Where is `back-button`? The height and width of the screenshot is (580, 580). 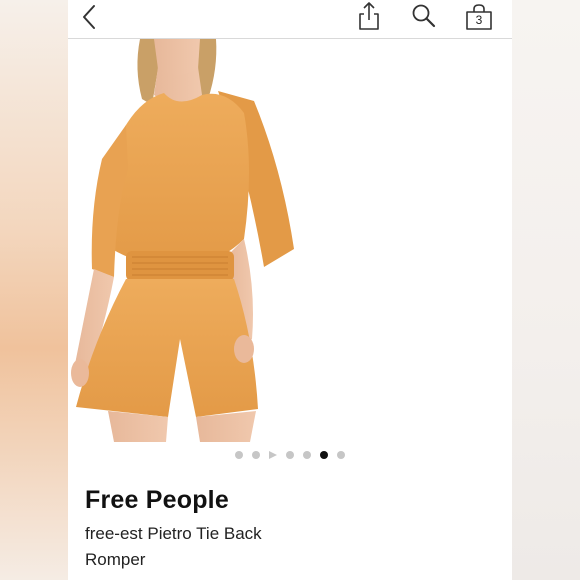 back-button is located at coordinates (89, 17).